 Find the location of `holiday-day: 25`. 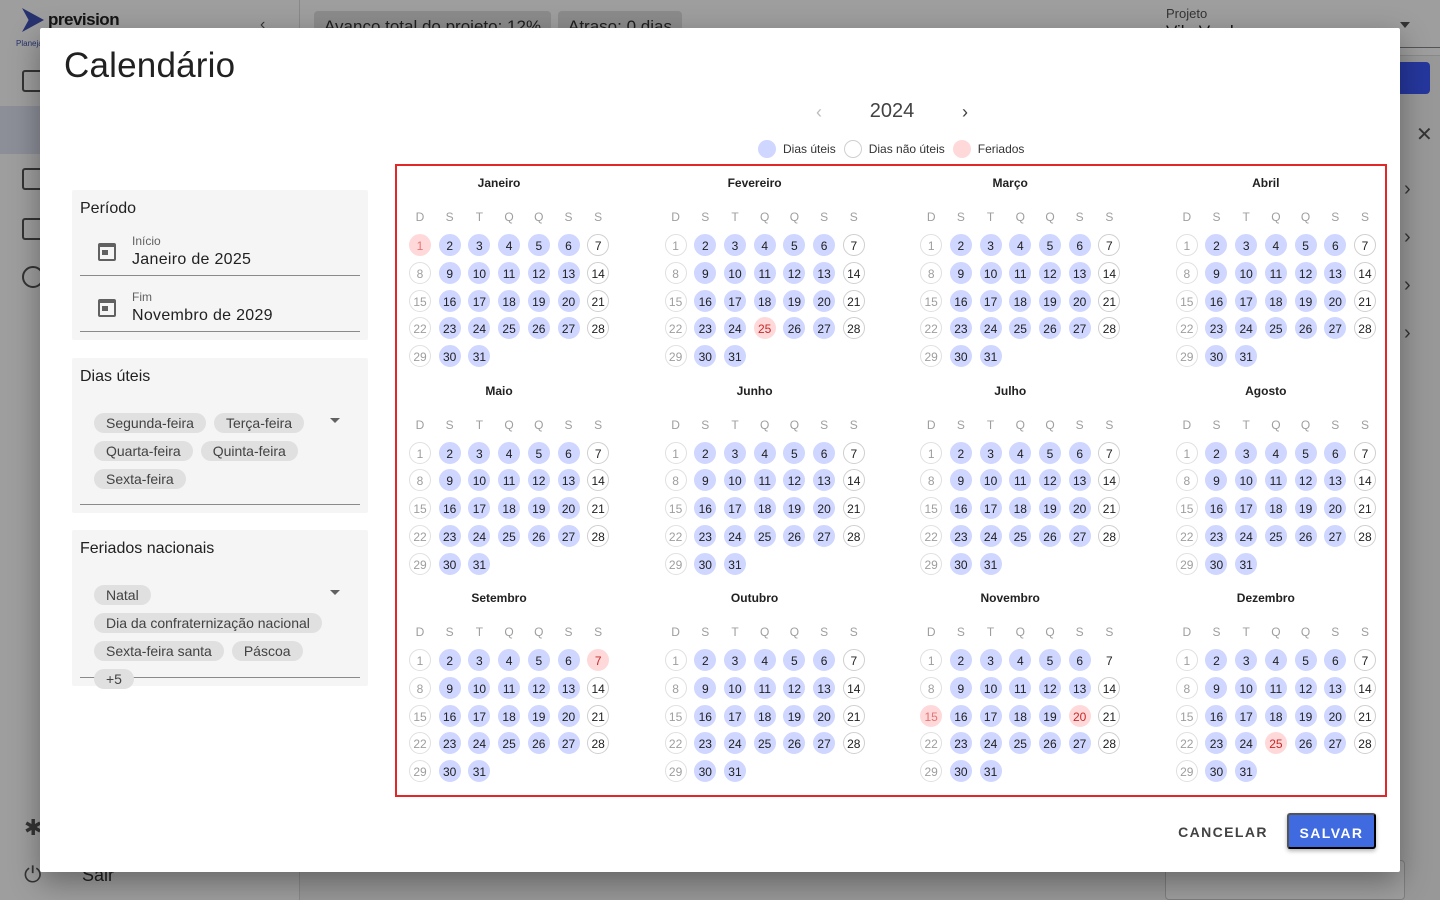

holiday-day: 25 is located at coordinates (764, 328).